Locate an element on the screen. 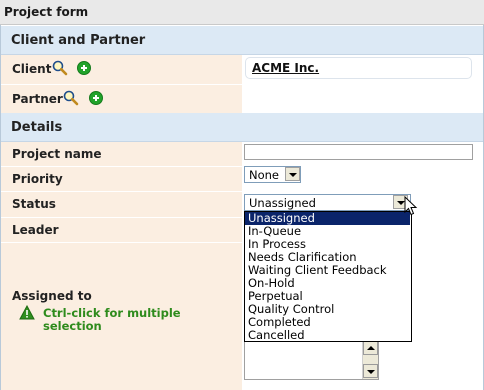 The image size is (484, 390). scroll-up-icon is located at coordinates (370, 348).